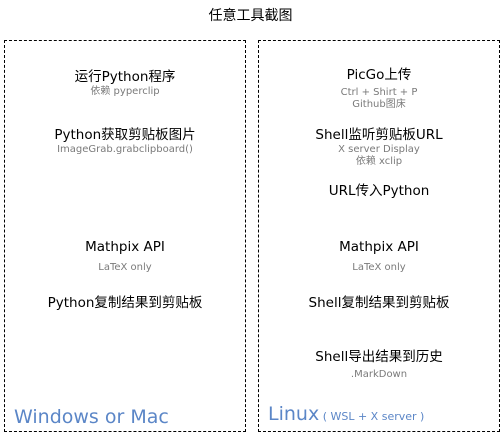 This screenshot has width=501, height=443. I want to click on step-picgo-upload: PicGo上传 Ctrl + Shirt + P Github图床, so click(379, 89).